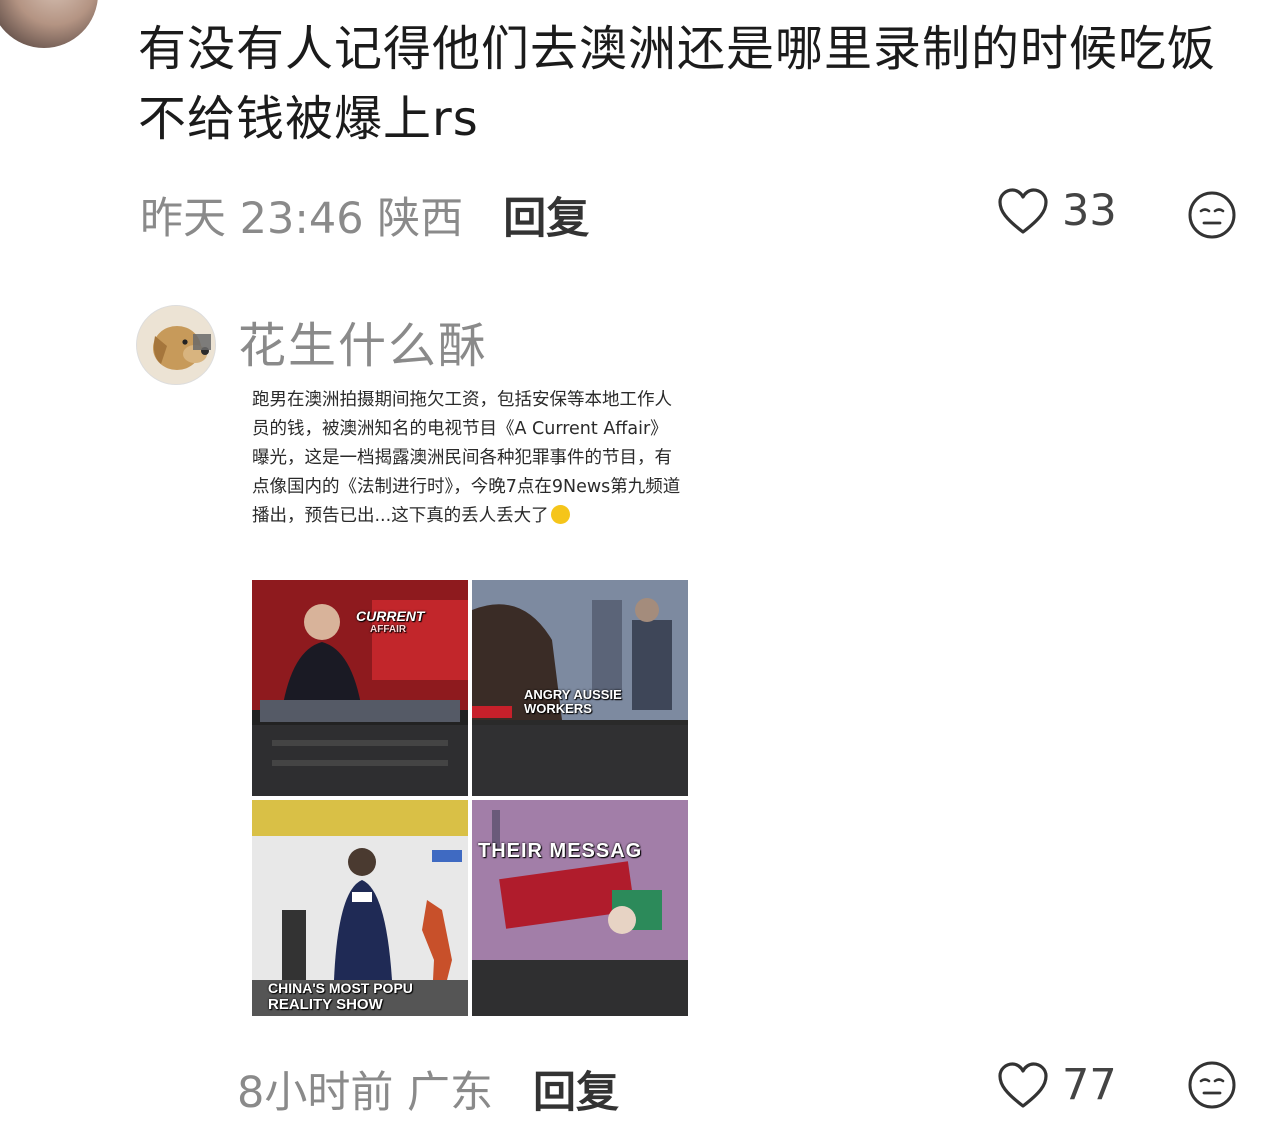 This screenshot has width=1280, height=1130. I want to click on commenter-avatar, so click(176, 345).